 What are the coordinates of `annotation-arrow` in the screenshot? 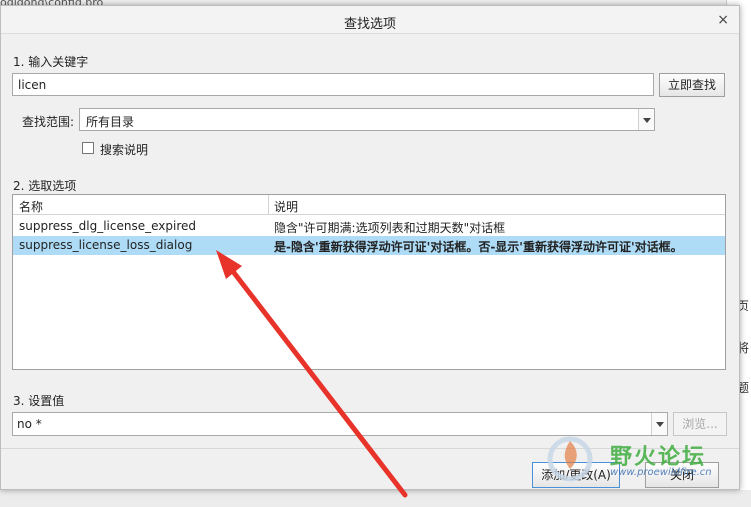 It's located at (312, 374).